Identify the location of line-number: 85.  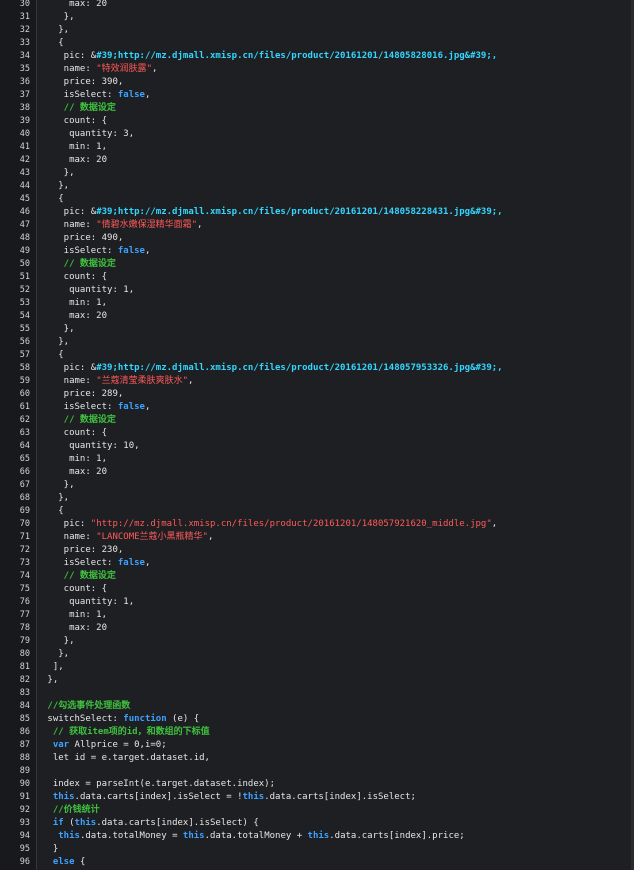
(24, 719).